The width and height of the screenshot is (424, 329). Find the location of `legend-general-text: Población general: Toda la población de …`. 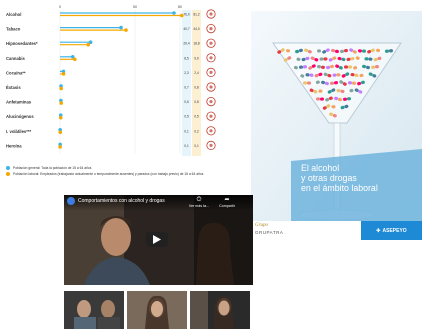

legend-general-text: Población general: Toda la población de … is located at coordinates (52, 168).